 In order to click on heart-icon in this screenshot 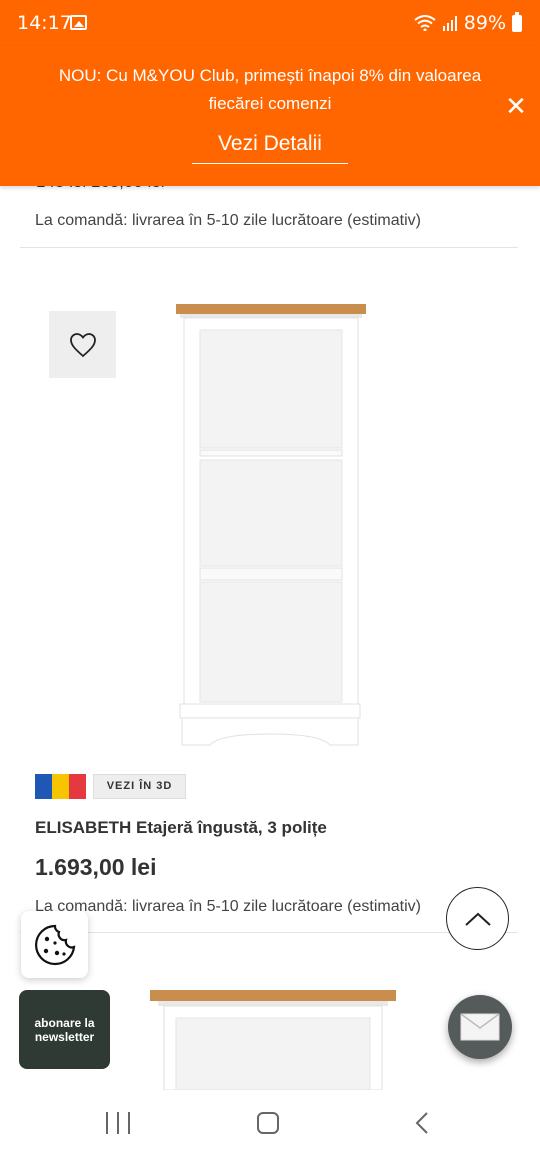, I will do `click(82, 344)`.